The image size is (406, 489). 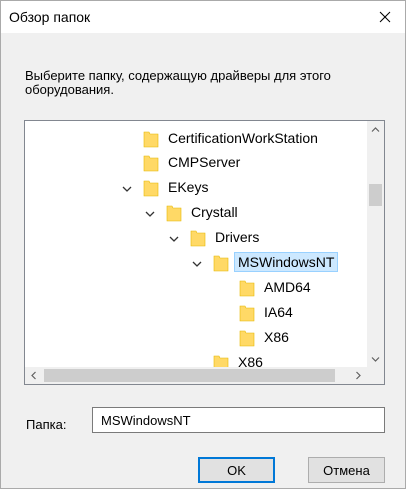 I want to click on tree-item-drivers: Drivers, so click(x=226, y=237).